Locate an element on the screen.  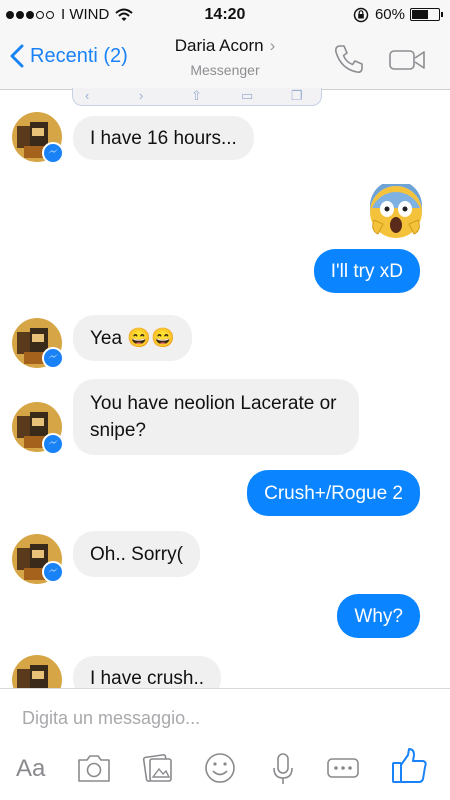
rotation-lock-icon is located at coordinates (361, 14).